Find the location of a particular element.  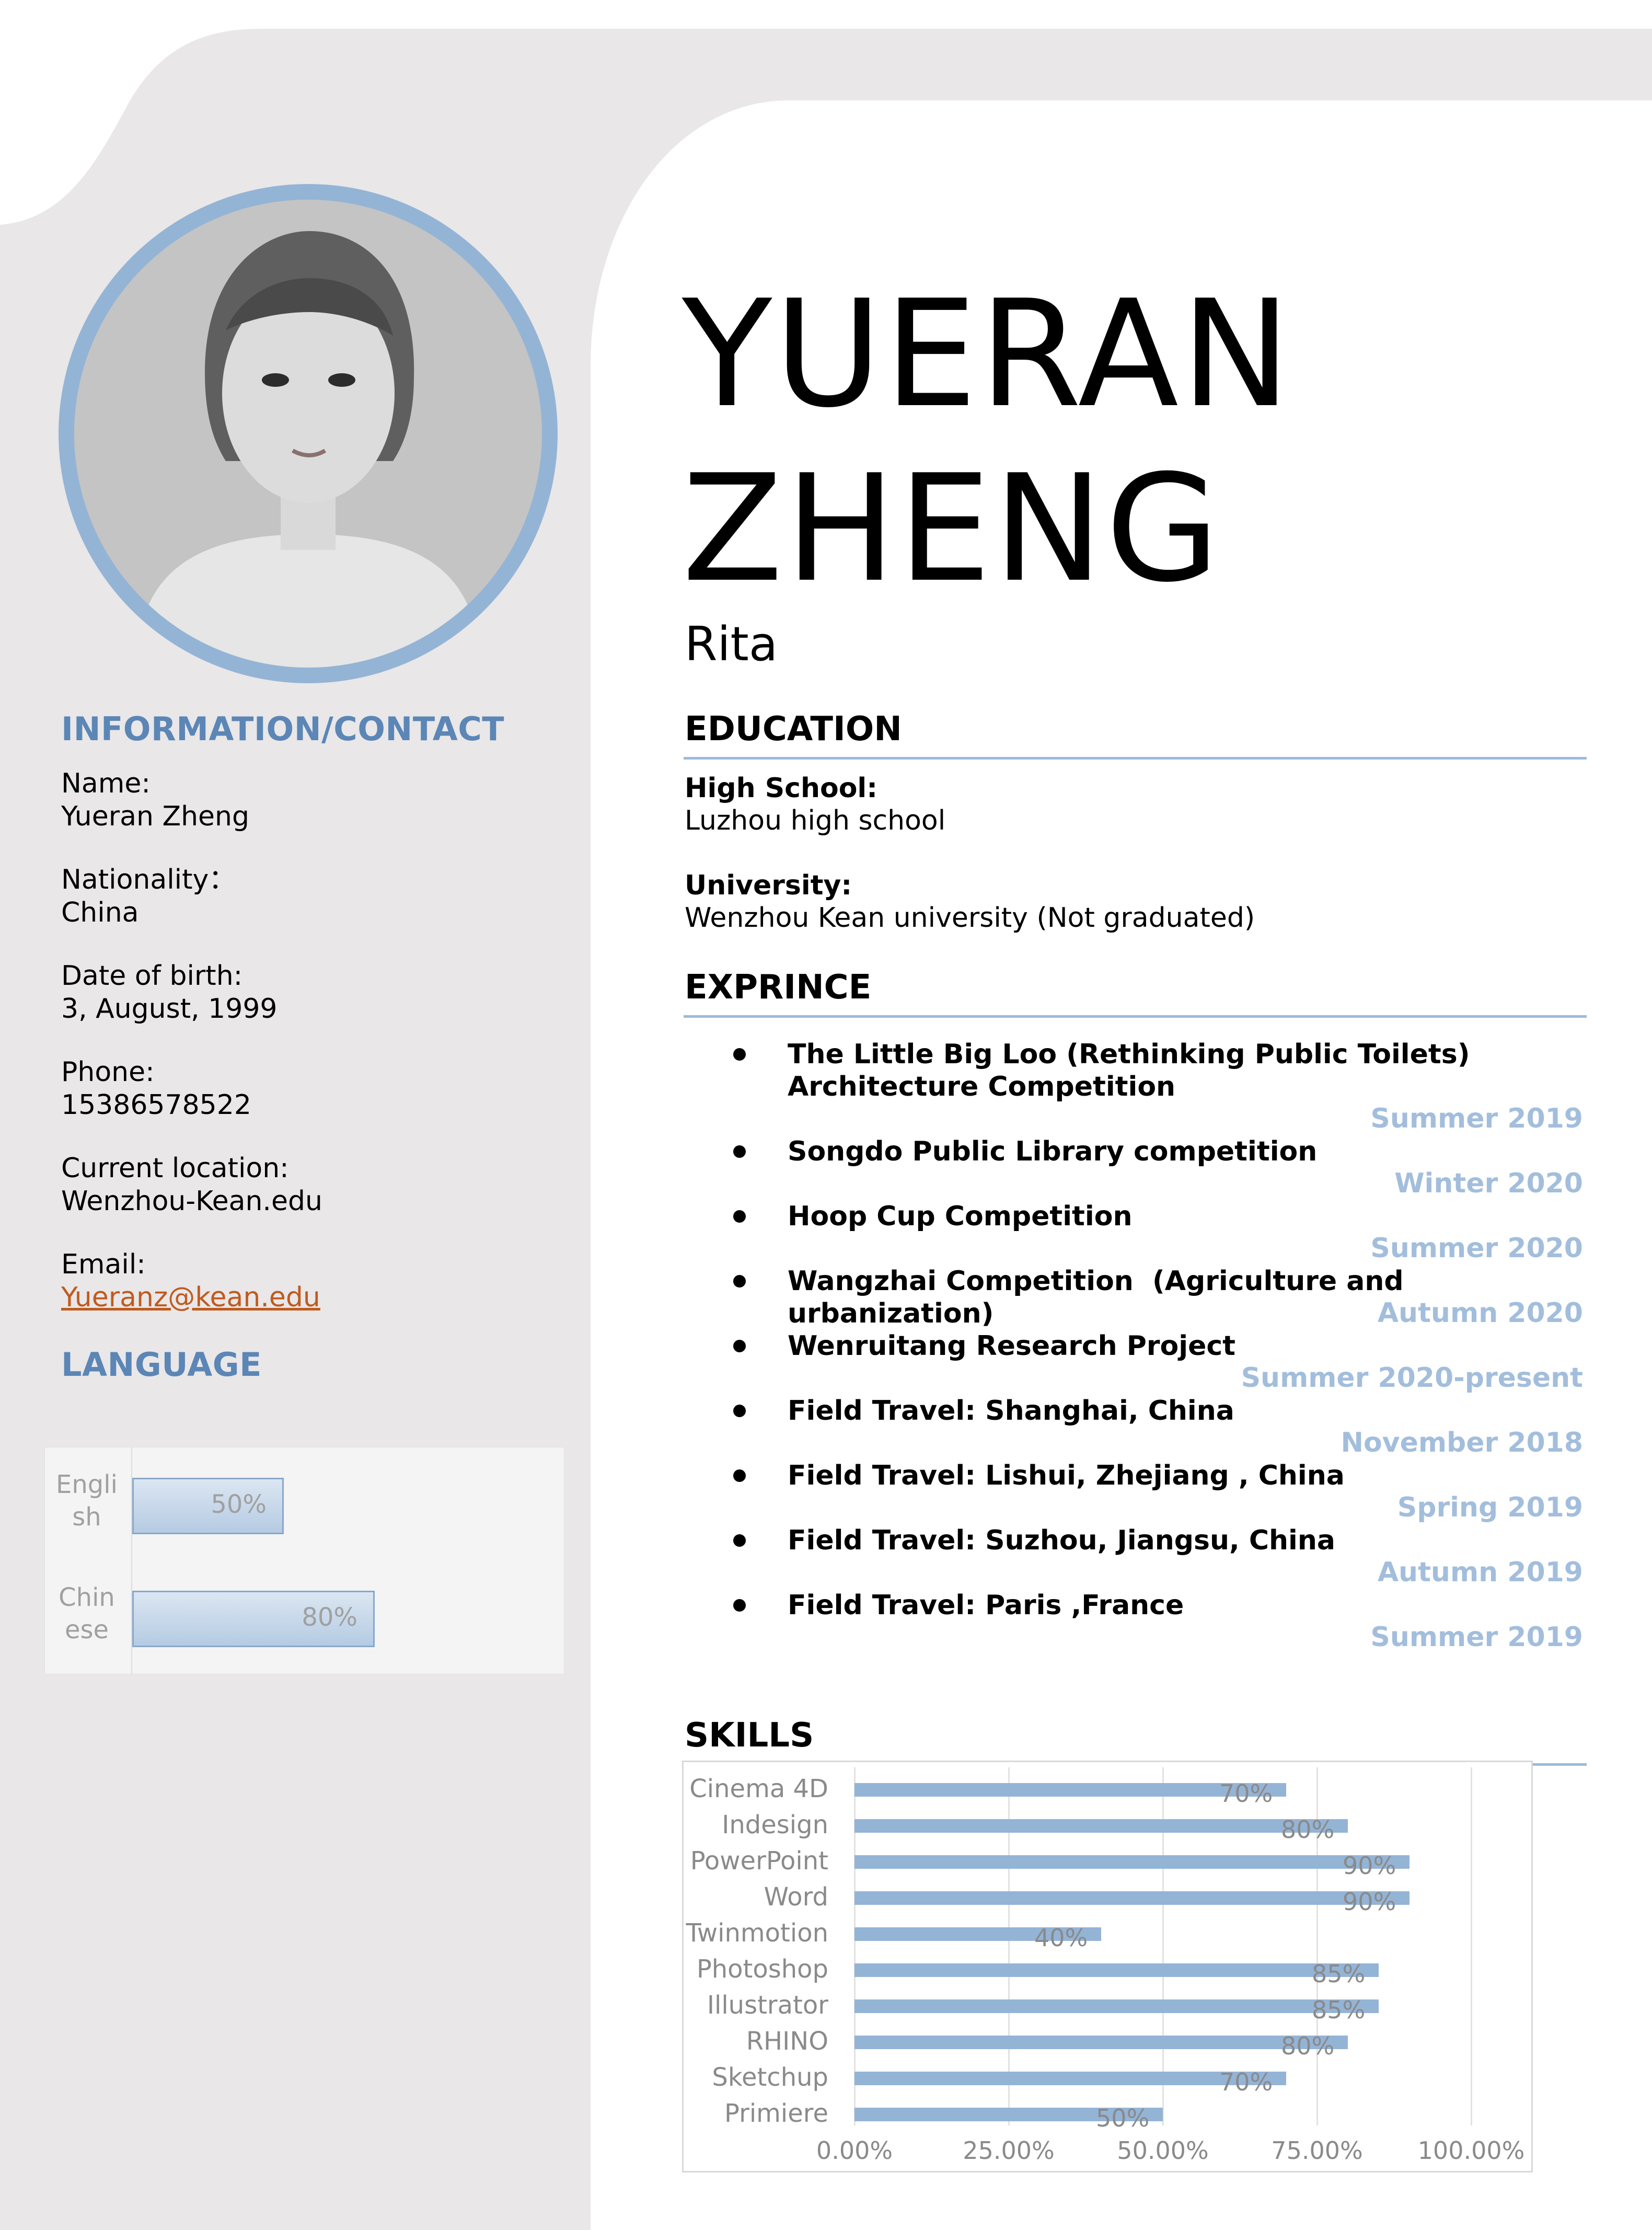

skills-gridline is located at coordinates (1471, 1946).